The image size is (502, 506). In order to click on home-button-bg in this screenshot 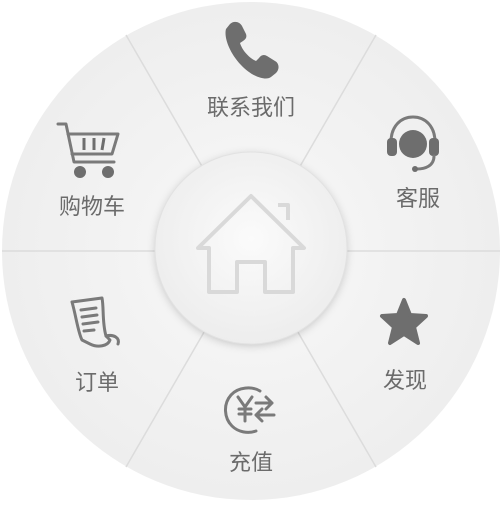, I will do `click(251, 248)`.